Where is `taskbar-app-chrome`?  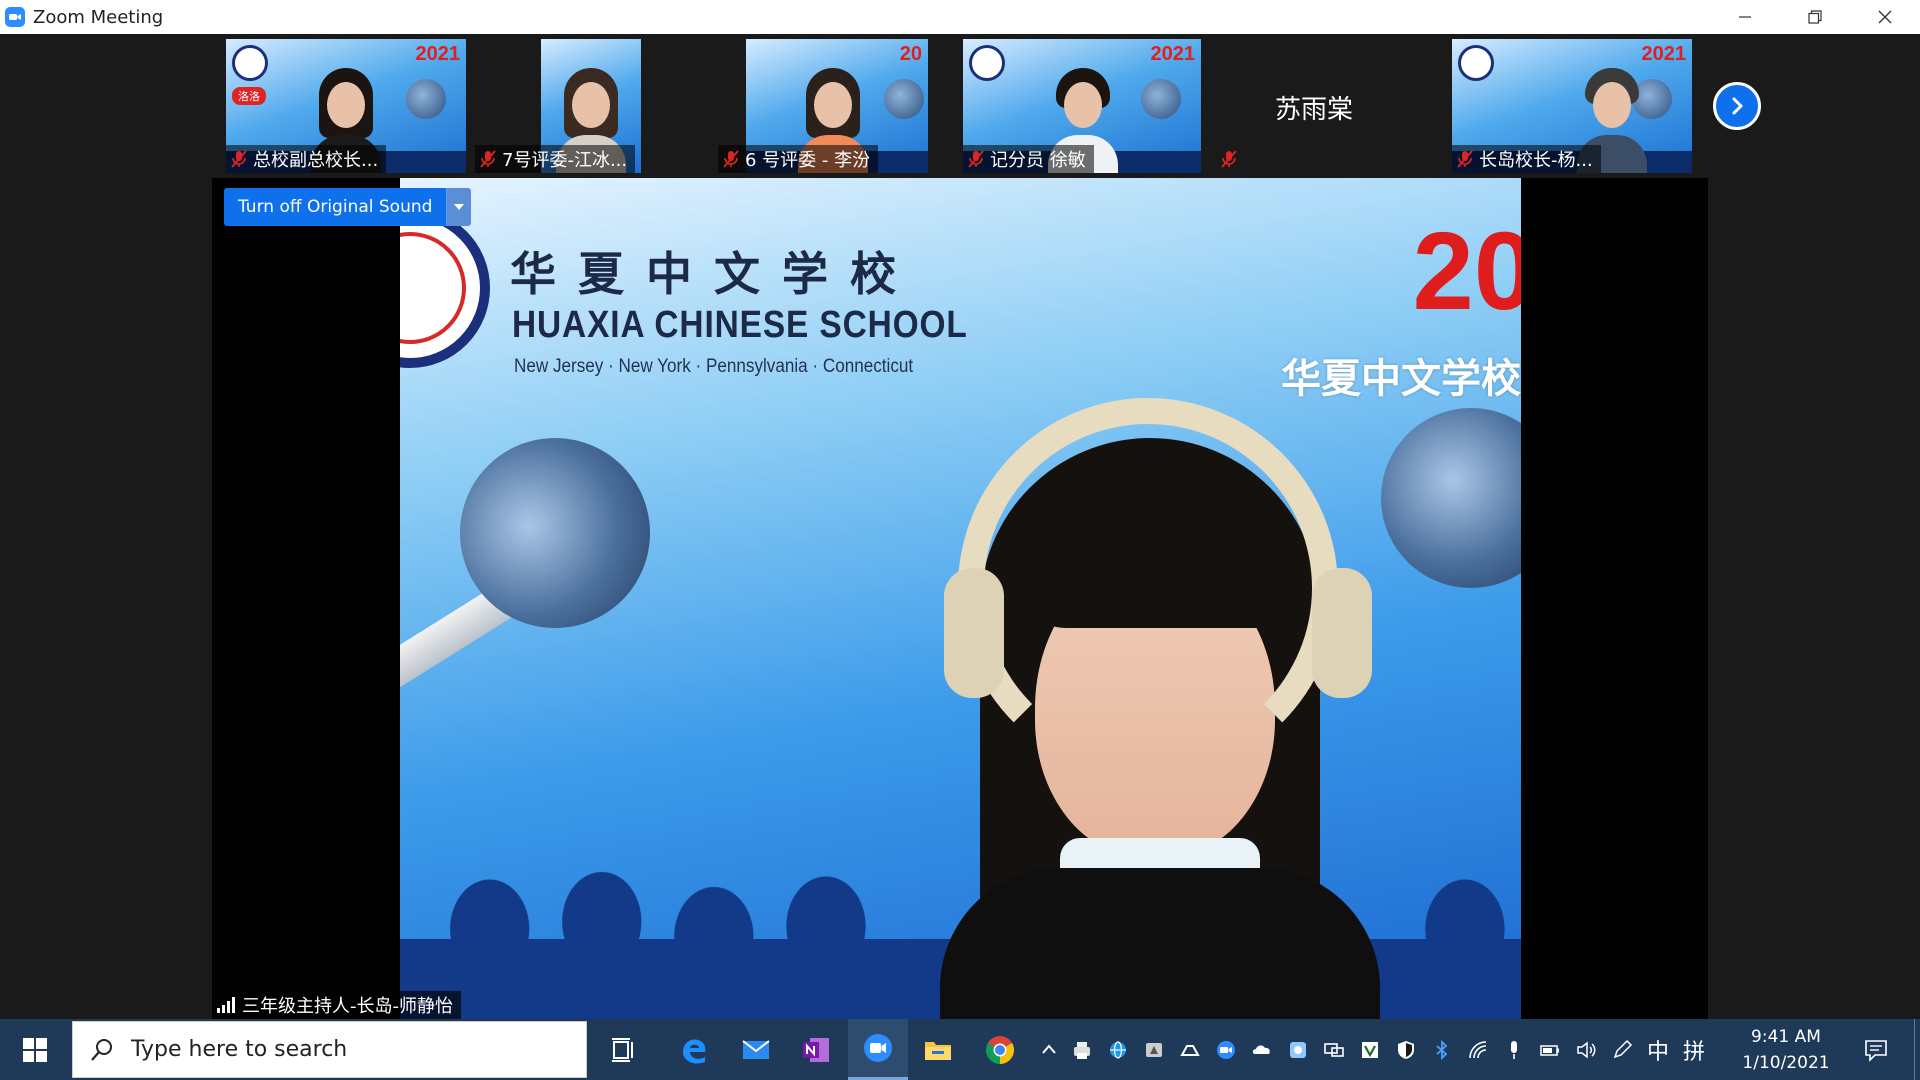
taskbar-app-chrome is located at coordinates (1000, 1049).